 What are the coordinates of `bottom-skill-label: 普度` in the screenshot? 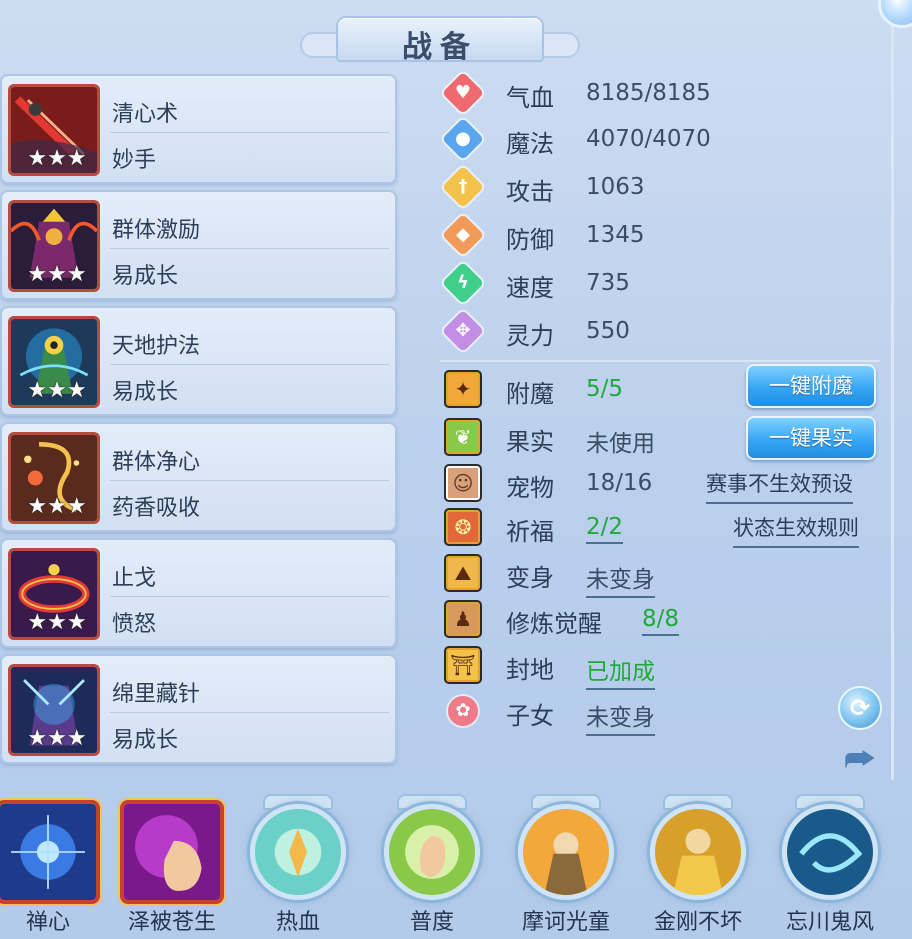 It's located at (431, 921).